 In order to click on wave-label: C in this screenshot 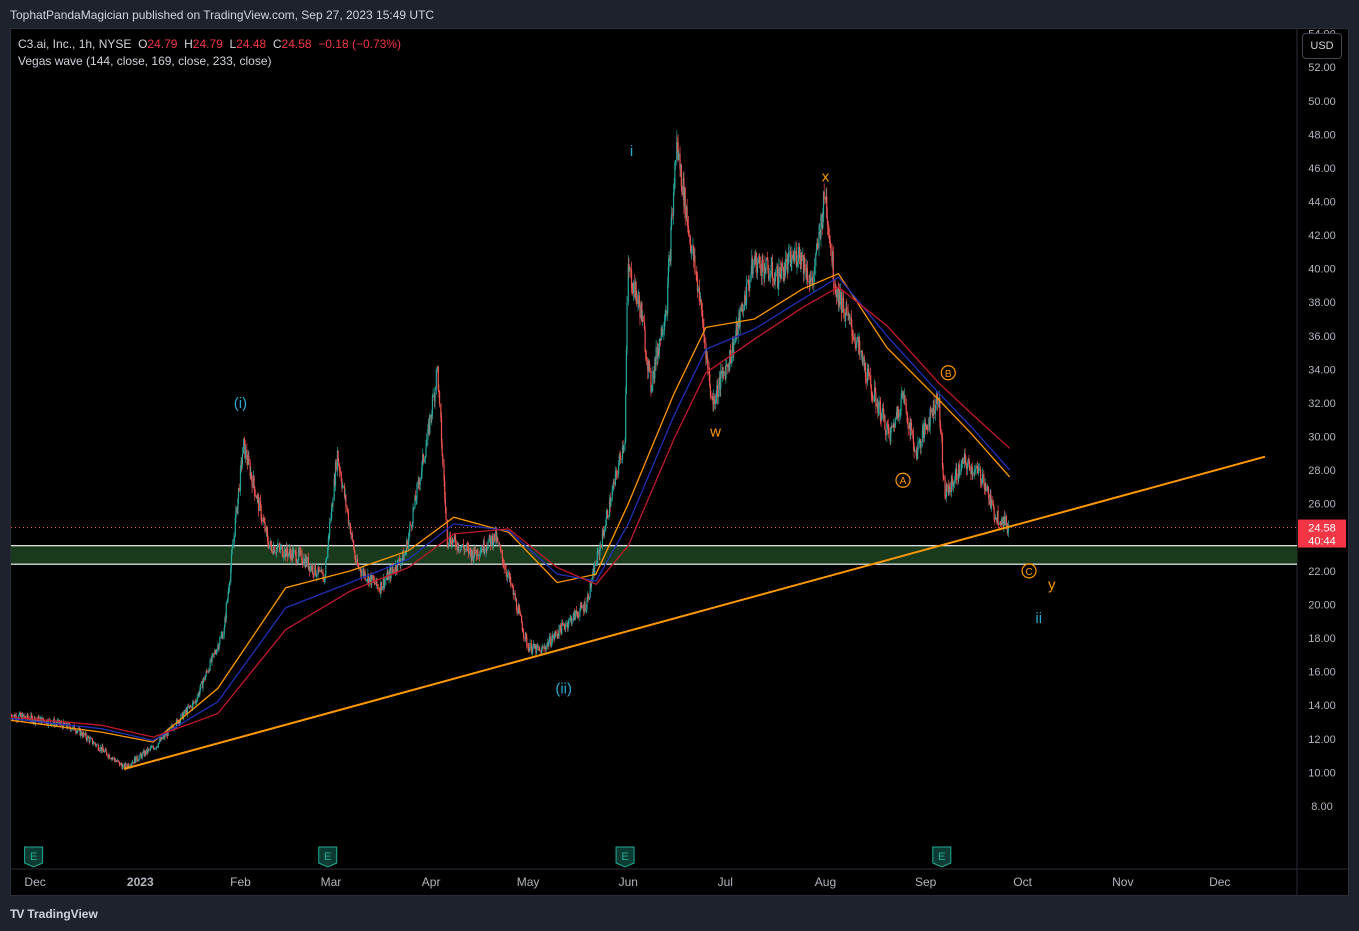, I will do `click(1028, 572)`.